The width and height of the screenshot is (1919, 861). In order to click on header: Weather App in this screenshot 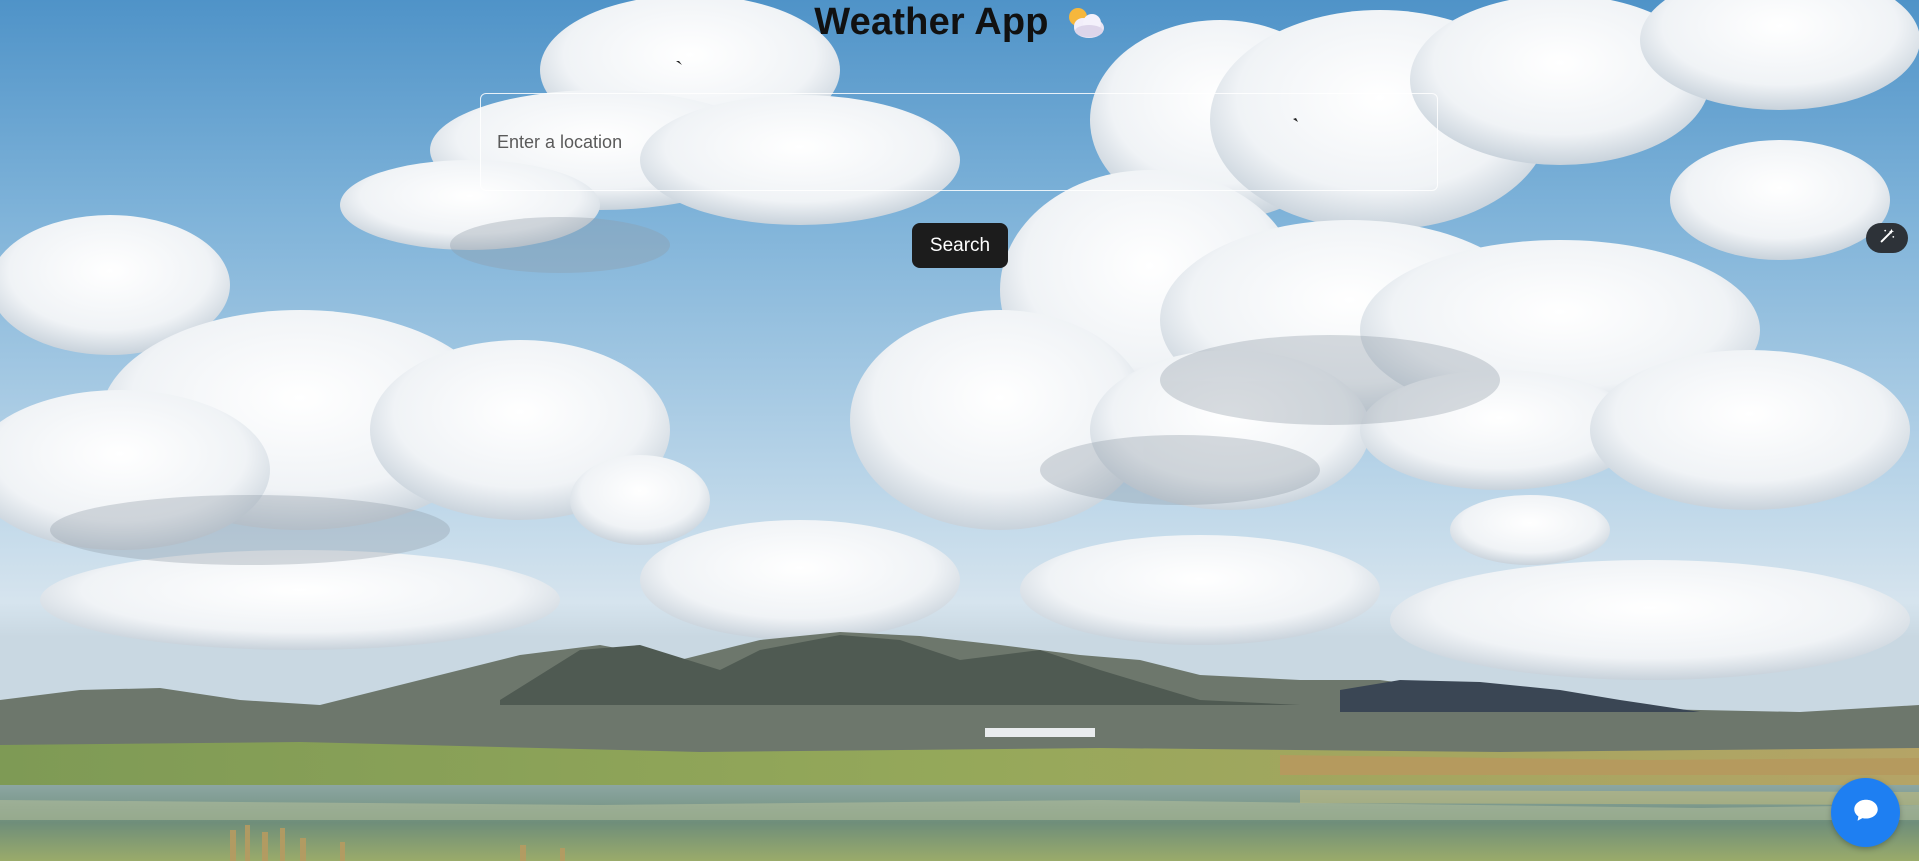, I will do `click(959, 22)`.